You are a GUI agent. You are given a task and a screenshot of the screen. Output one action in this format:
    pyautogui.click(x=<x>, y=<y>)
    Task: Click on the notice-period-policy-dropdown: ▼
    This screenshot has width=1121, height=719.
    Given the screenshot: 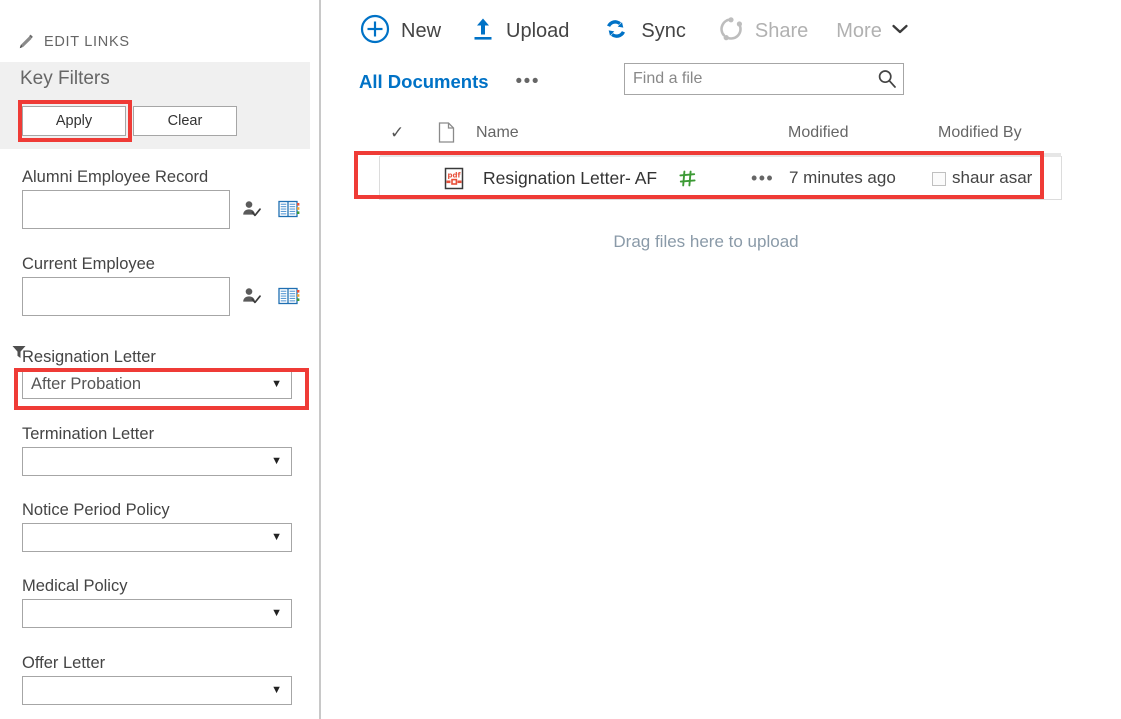 What is the action you would take?
    pyautogui.click(x=157, y=537)
    